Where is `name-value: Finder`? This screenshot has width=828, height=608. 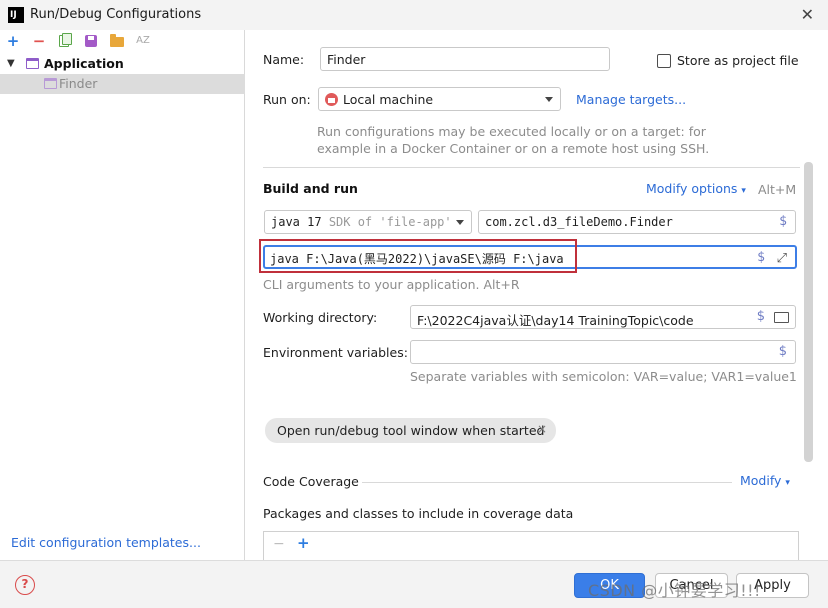
name-value: Finder is located at coordinates (346, 59).